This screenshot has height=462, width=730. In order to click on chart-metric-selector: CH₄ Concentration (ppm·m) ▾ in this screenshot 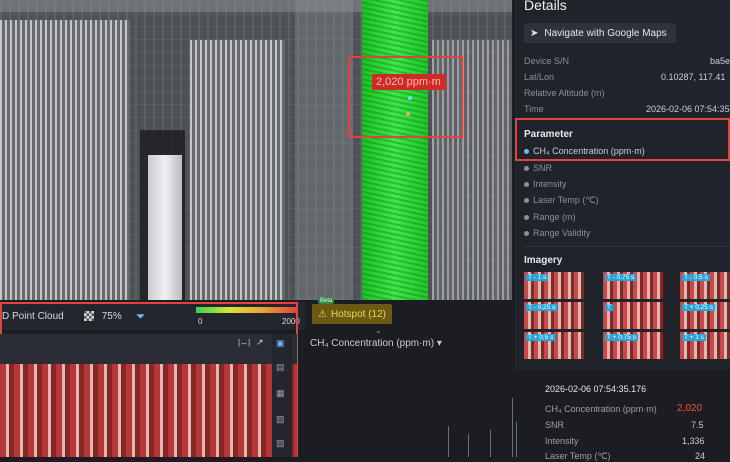, I will do `click(376, 343)`.